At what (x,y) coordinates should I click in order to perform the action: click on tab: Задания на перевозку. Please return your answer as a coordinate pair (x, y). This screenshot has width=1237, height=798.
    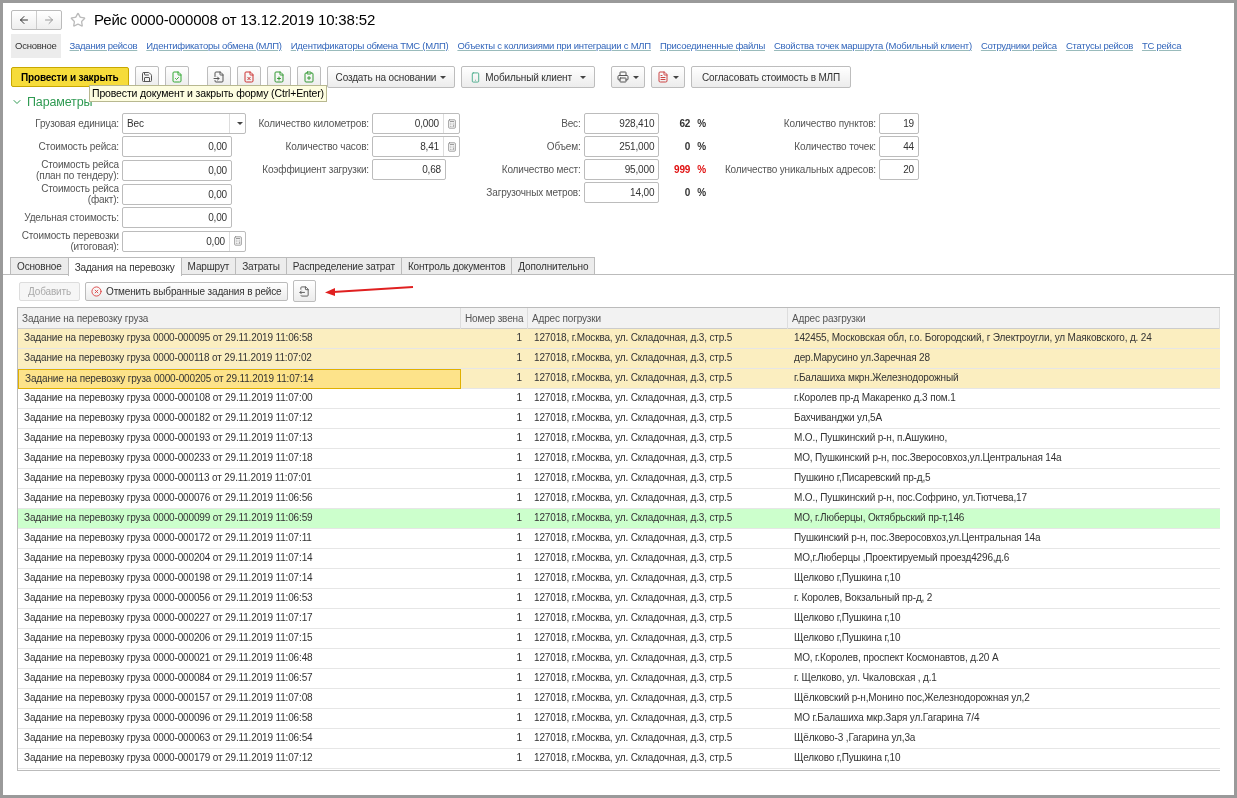
    Looking at the image, I should click on (124, 266).